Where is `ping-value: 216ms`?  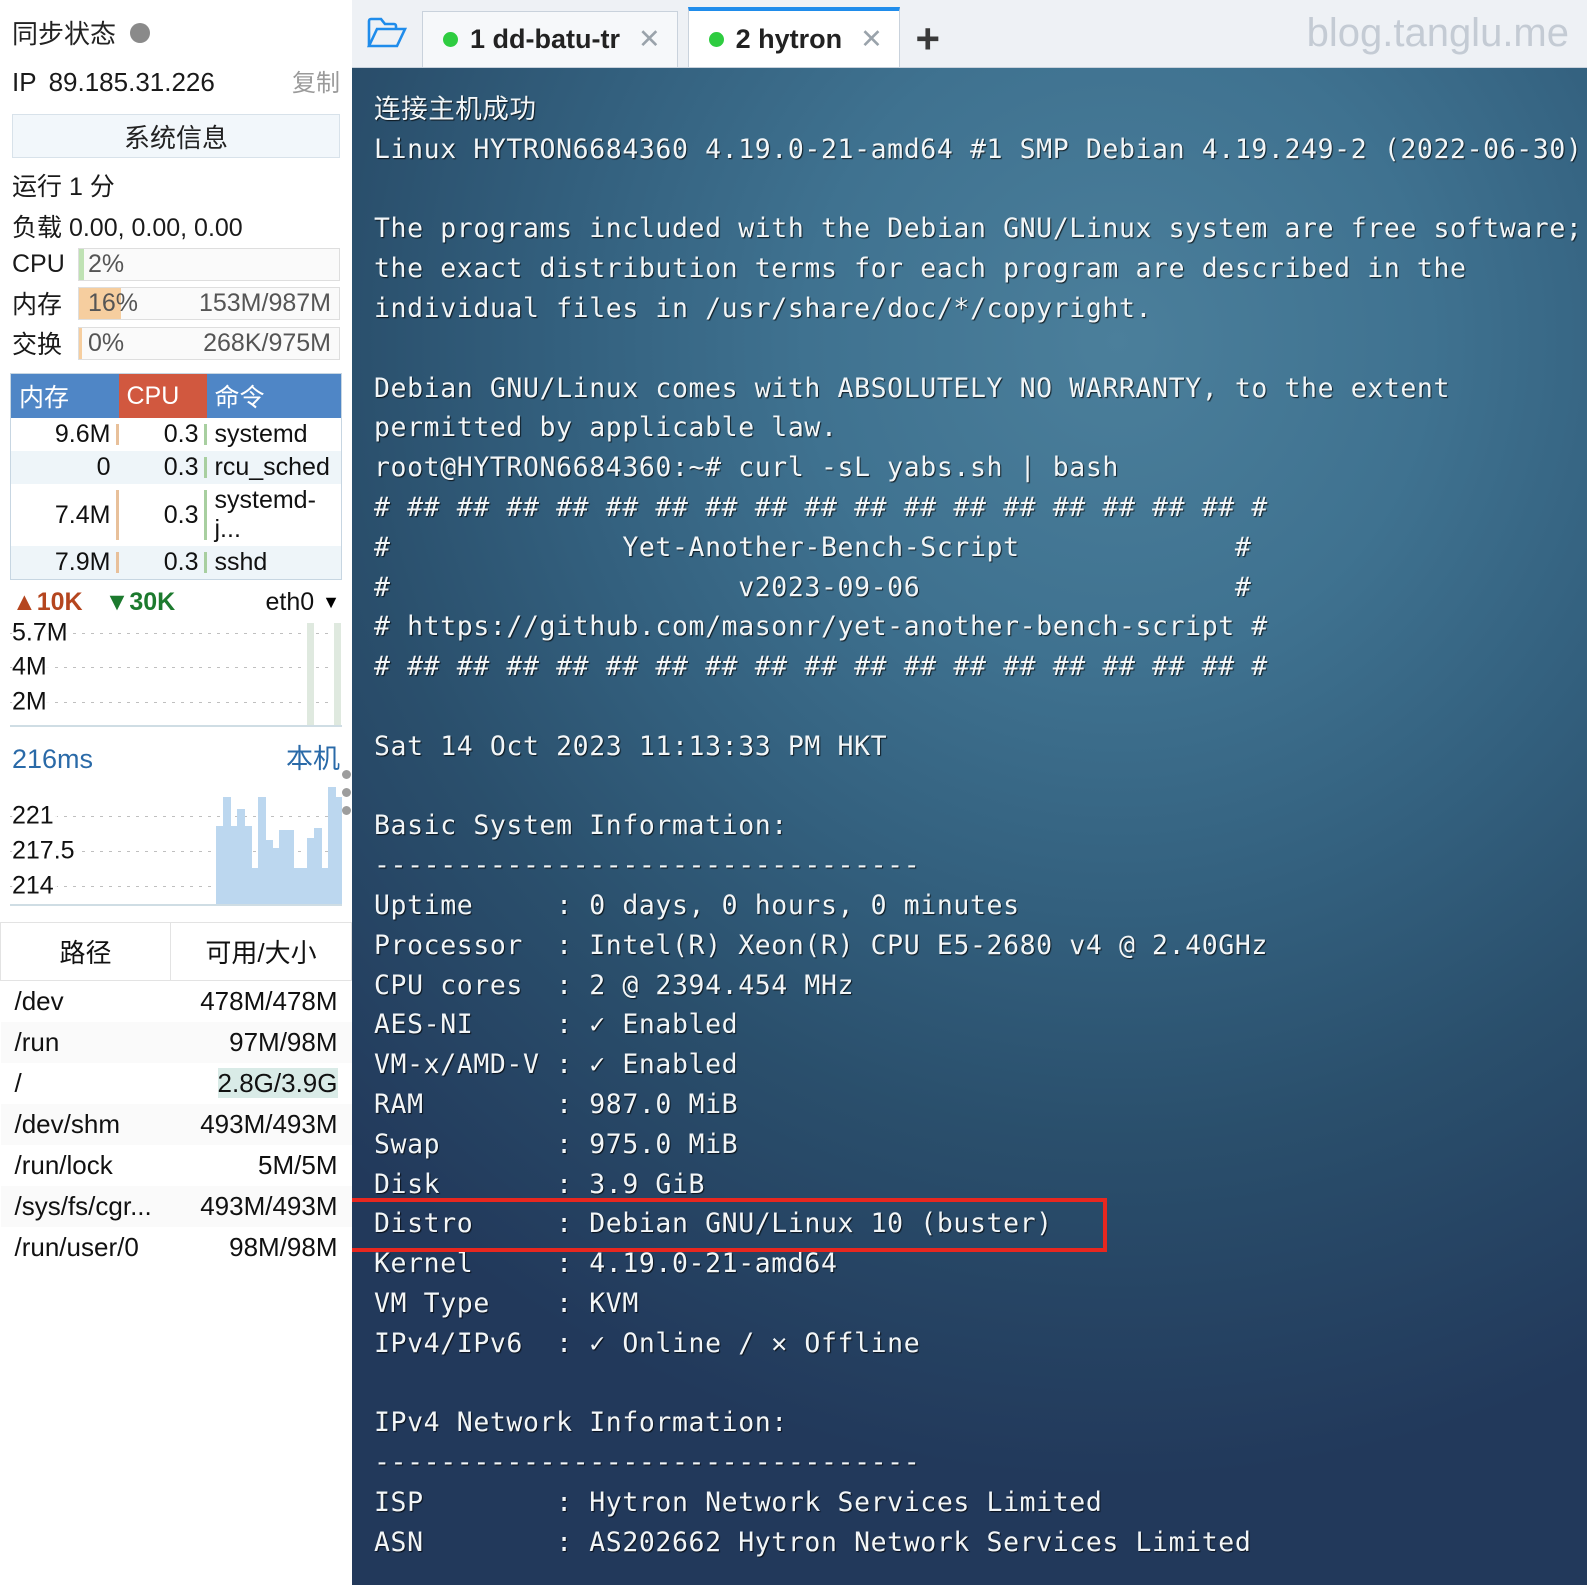 ping-value: 216ms is located at coordinates (53, 759).